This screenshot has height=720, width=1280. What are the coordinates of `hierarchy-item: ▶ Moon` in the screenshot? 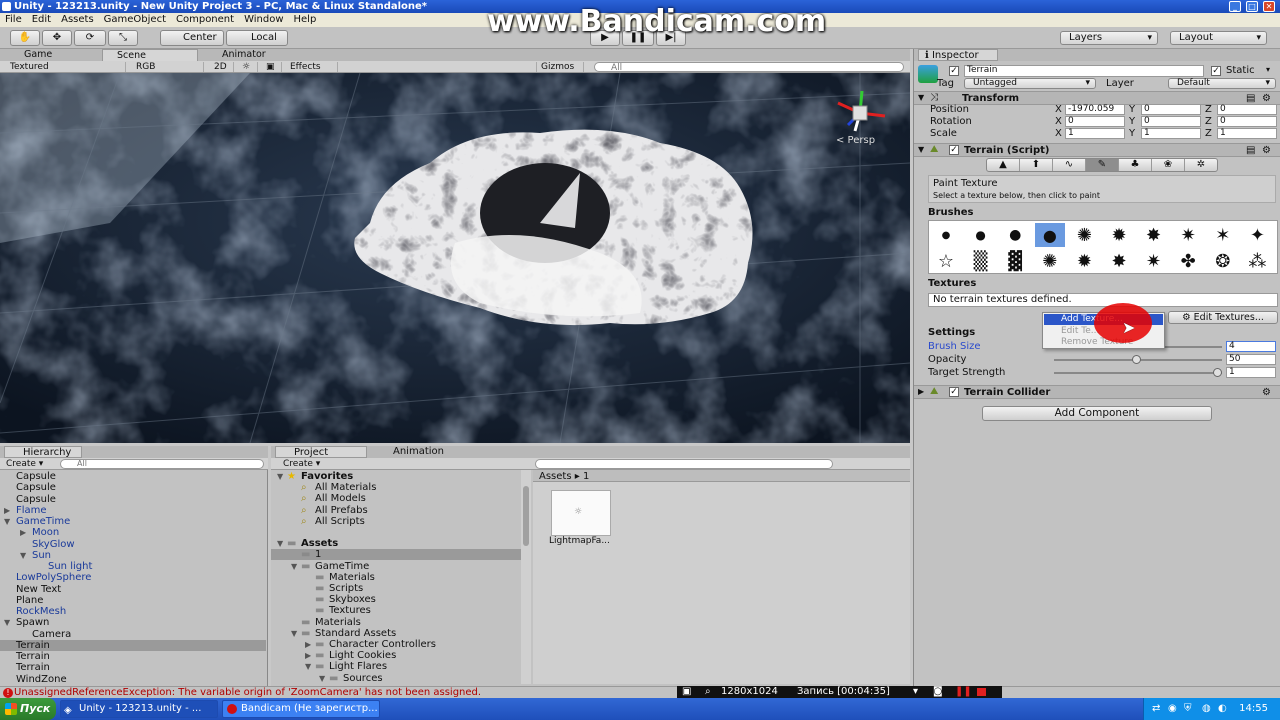 It's located at (133, 532).